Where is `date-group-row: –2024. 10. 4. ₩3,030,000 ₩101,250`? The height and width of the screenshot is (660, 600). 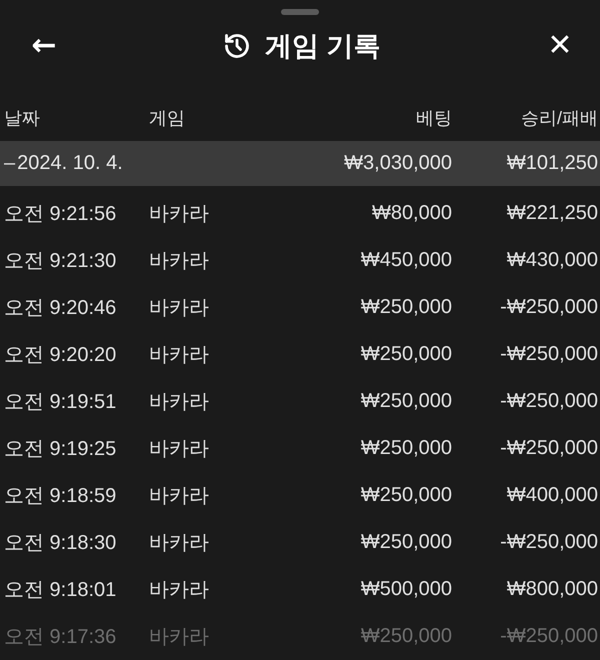 date-group-row: –2024. 10. 4. ₩3,030,000 ₩101,250 is located at coordinates (300, 163).